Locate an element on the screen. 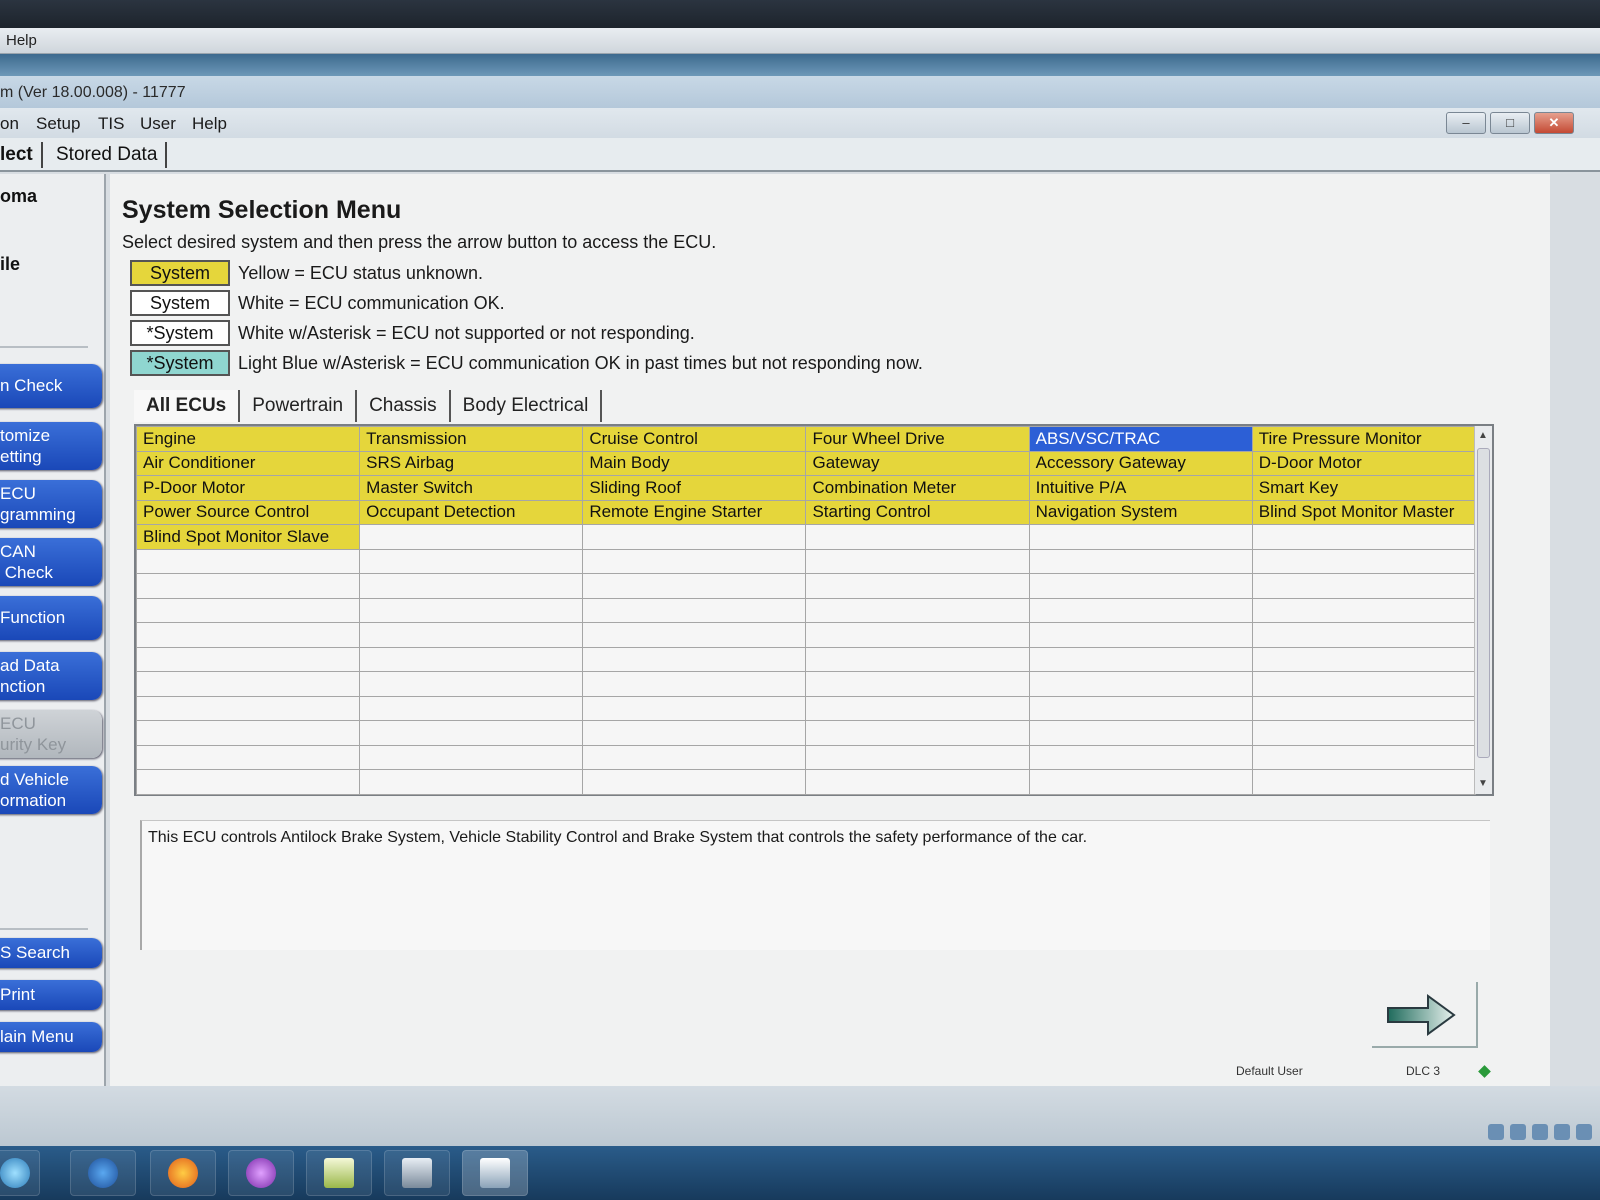 This screenshot has height=1200, width=1600. system-cell: Remote Engine Starter is located at coordinates (694, 512).